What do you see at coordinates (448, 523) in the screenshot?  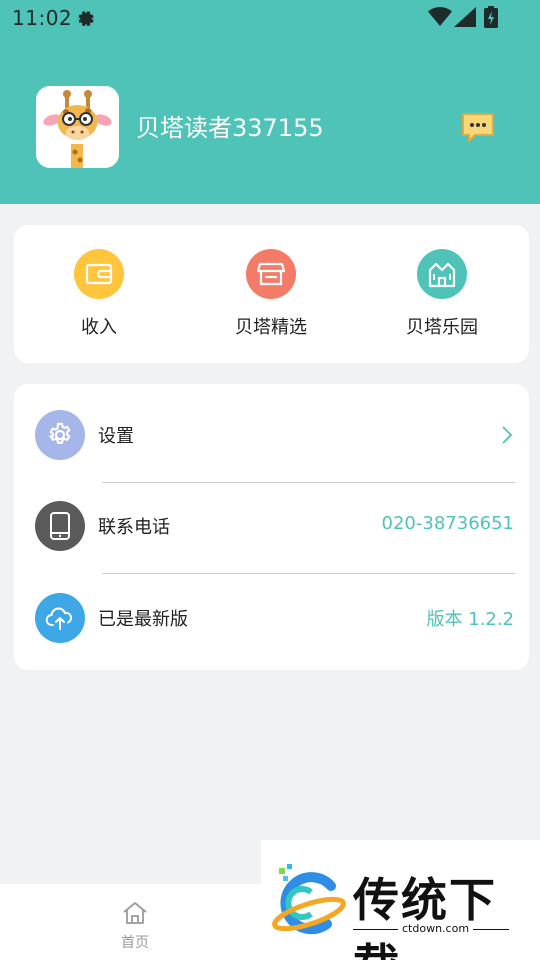 I see `phone-number: 020-38736651` at bounding box center [448, 523].